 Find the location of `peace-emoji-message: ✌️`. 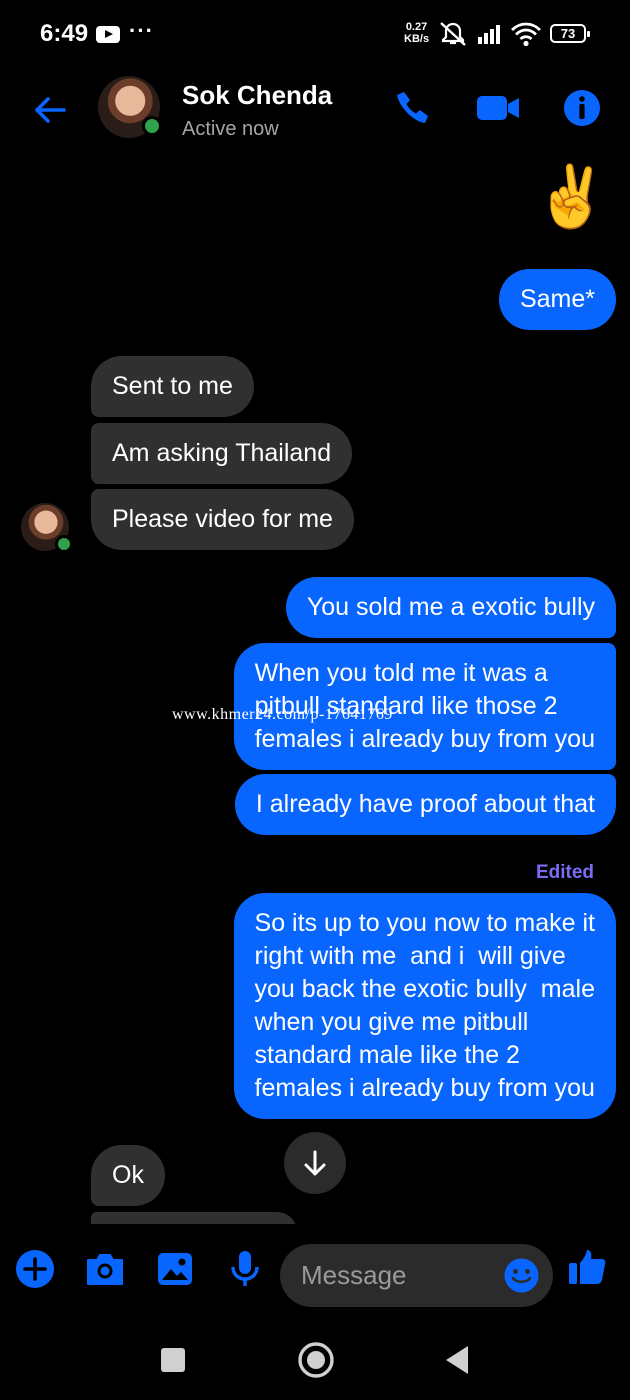

peace-emoji-message: ✌️ is located at coordinates (571, 197).